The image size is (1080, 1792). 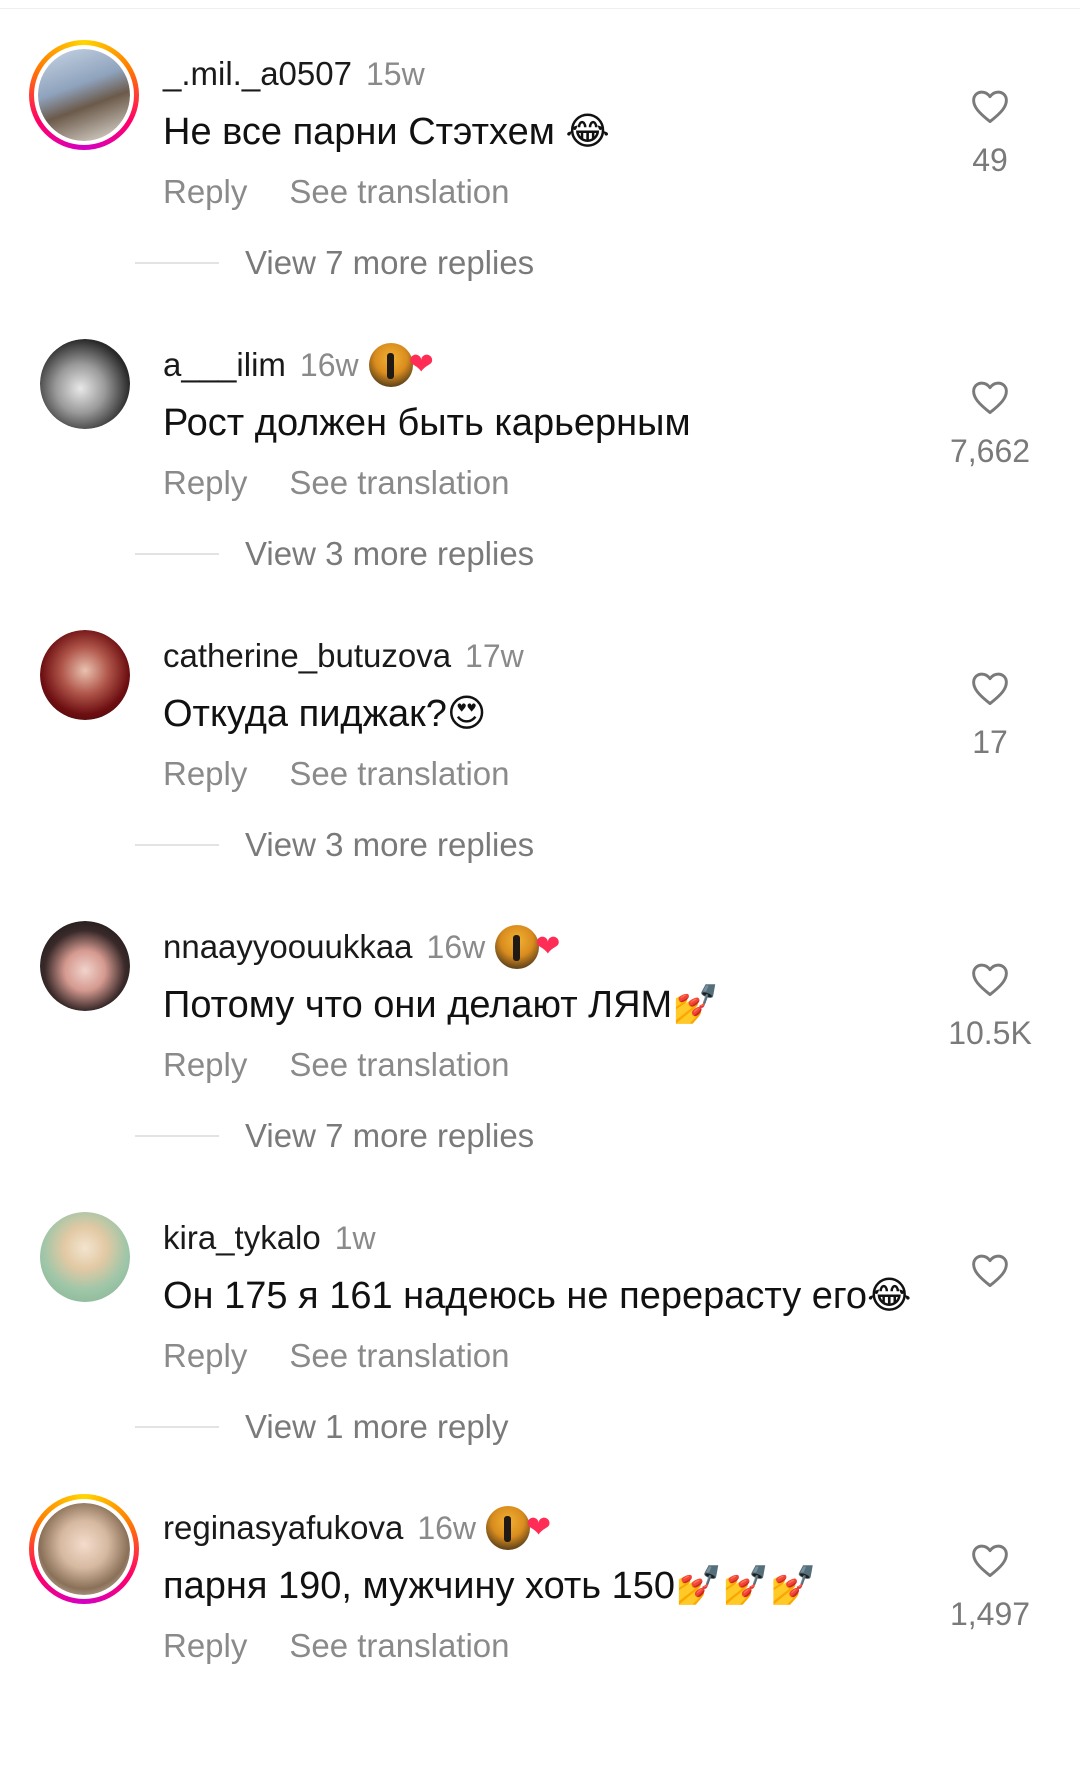 What do you see at coordinates (257, 74) in the screenshot?
I see `username: _.mil._a0507` at bounding box center [257, 74].